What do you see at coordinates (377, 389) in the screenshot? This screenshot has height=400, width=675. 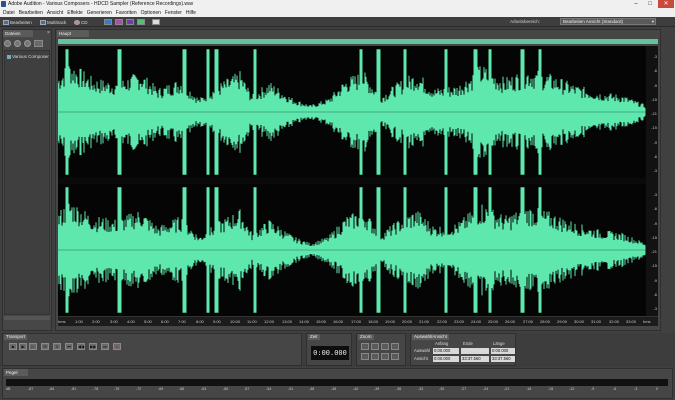 I see `level-tick-label: -39` at bounding box center [377, 389].